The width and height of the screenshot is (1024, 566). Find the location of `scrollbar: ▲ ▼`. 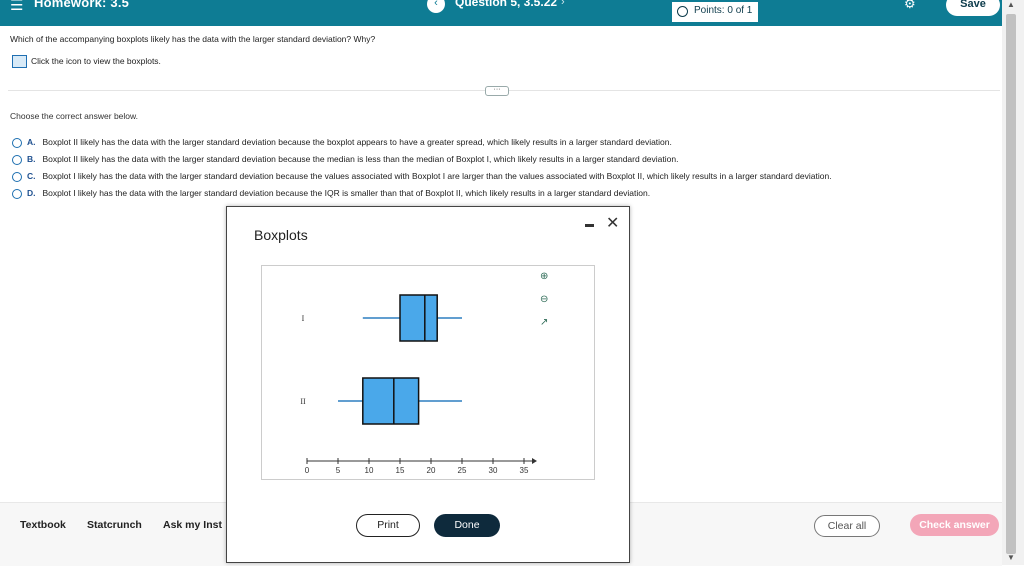

scrollbar: ▲ ▼ is located at coordinates (1013, 282).